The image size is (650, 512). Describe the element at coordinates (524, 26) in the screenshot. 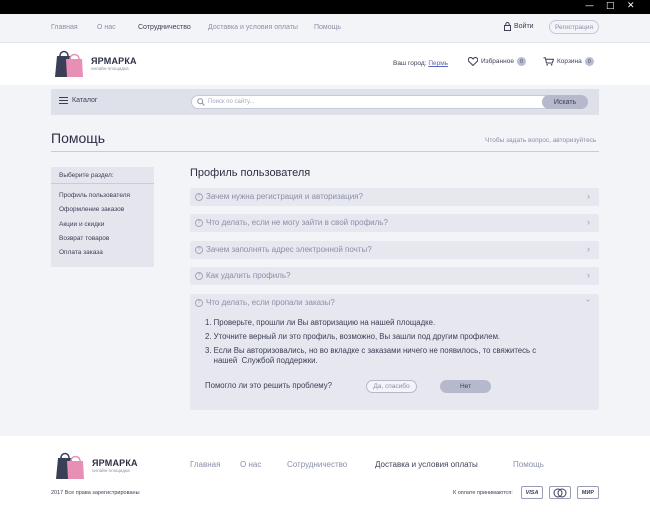

I see `login-label: Войти` at that location.